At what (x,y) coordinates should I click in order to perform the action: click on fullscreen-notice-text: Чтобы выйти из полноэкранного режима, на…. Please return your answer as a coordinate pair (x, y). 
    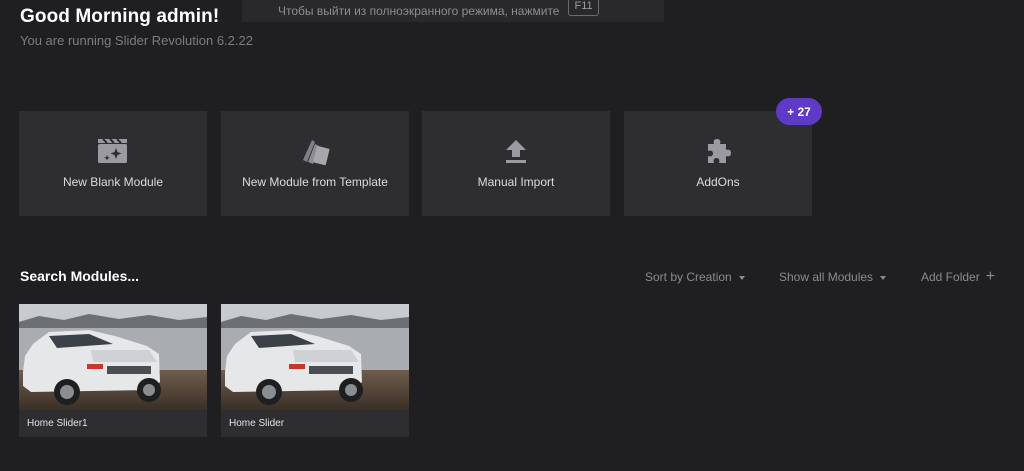
    Looking at the image, I should click on (419, 11).